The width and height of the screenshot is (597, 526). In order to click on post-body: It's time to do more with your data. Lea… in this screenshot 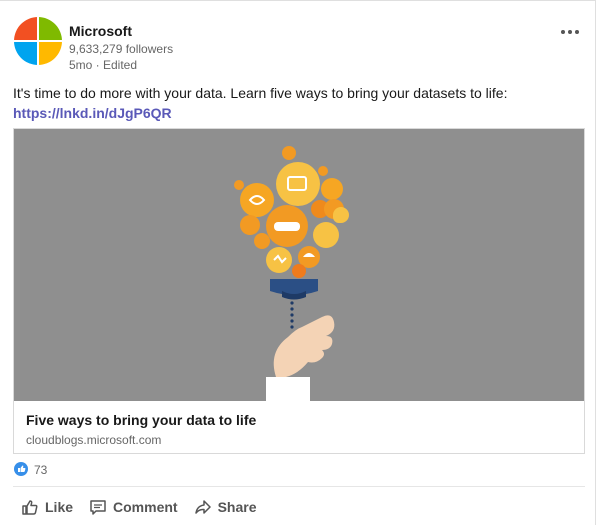, I will do `click(298, 103)`.